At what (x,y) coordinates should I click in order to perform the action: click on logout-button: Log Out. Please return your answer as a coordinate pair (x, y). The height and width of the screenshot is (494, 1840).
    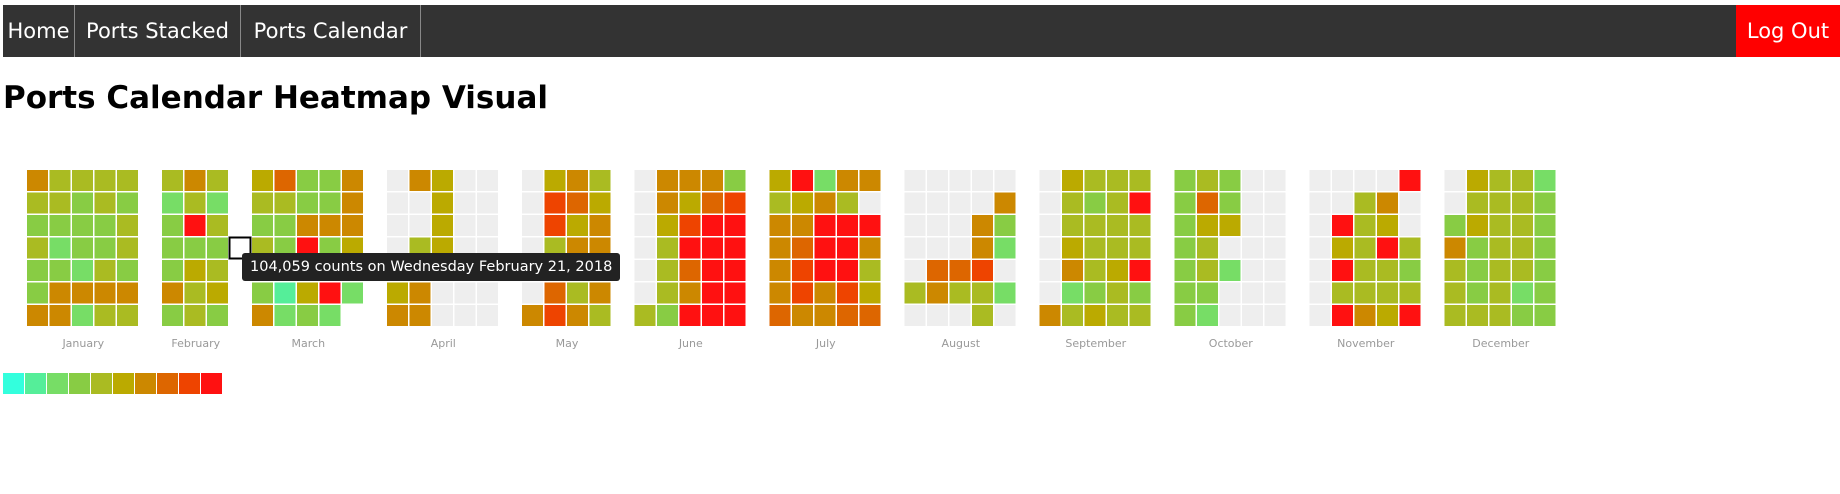
    Looking at the image, I should click on (1788, 31).